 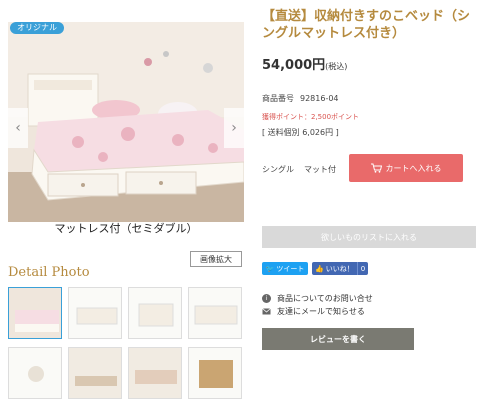 I want to click on sku-label: 商品番号, so click(x=278, y=98).